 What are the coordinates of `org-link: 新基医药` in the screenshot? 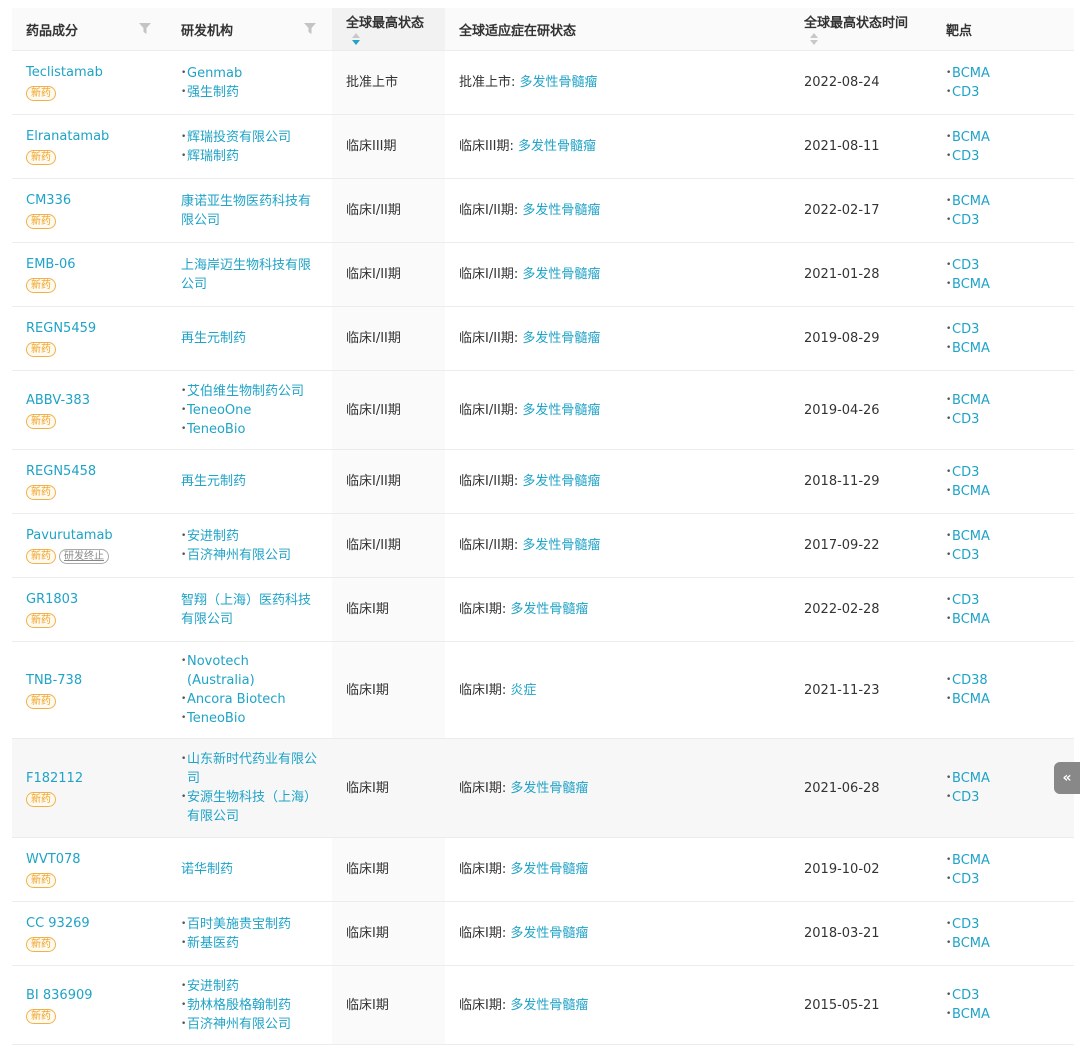 It's located at (249, 943).